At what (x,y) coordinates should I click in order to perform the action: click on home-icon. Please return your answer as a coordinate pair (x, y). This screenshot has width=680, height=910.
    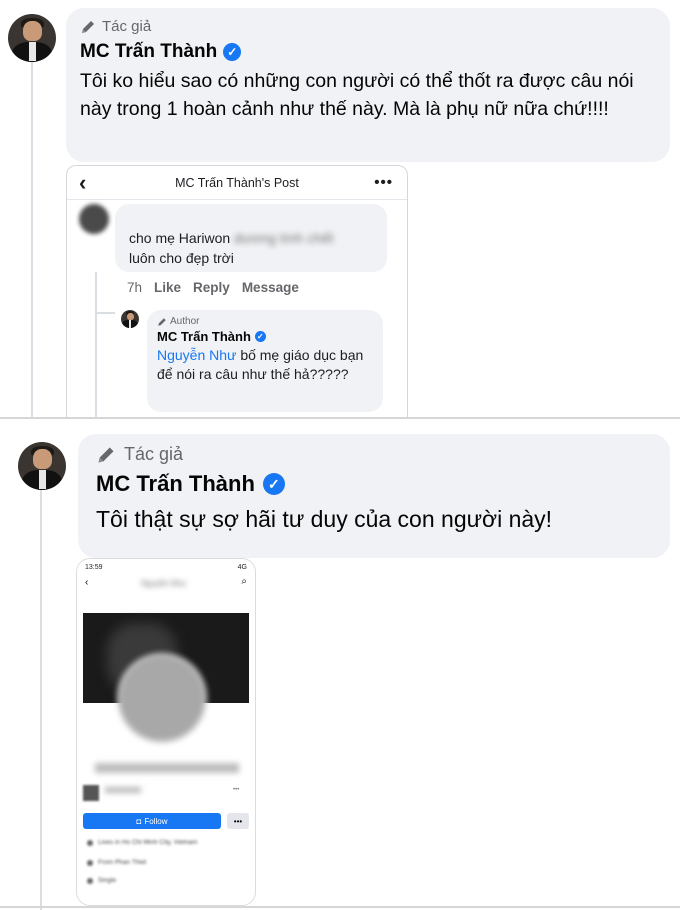
    Looking at the image, I should click on (90, 862).